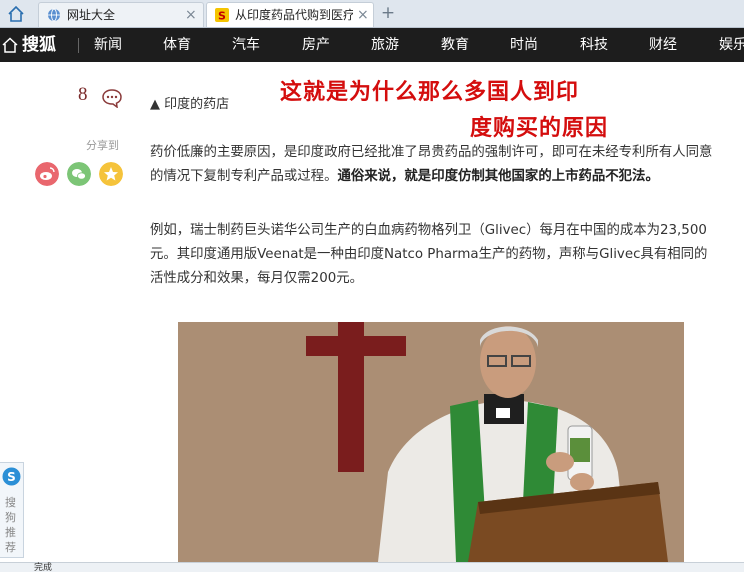  I want to click on nav-item-finance: 财经, so click(663, 45).